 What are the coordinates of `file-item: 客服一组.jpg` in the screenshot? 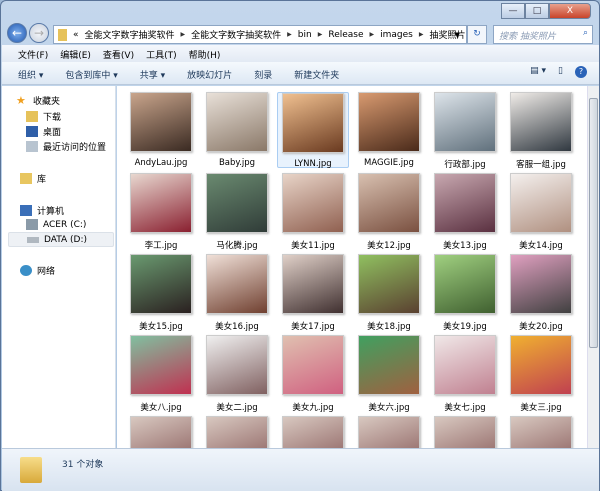 It's located at (541, 131).